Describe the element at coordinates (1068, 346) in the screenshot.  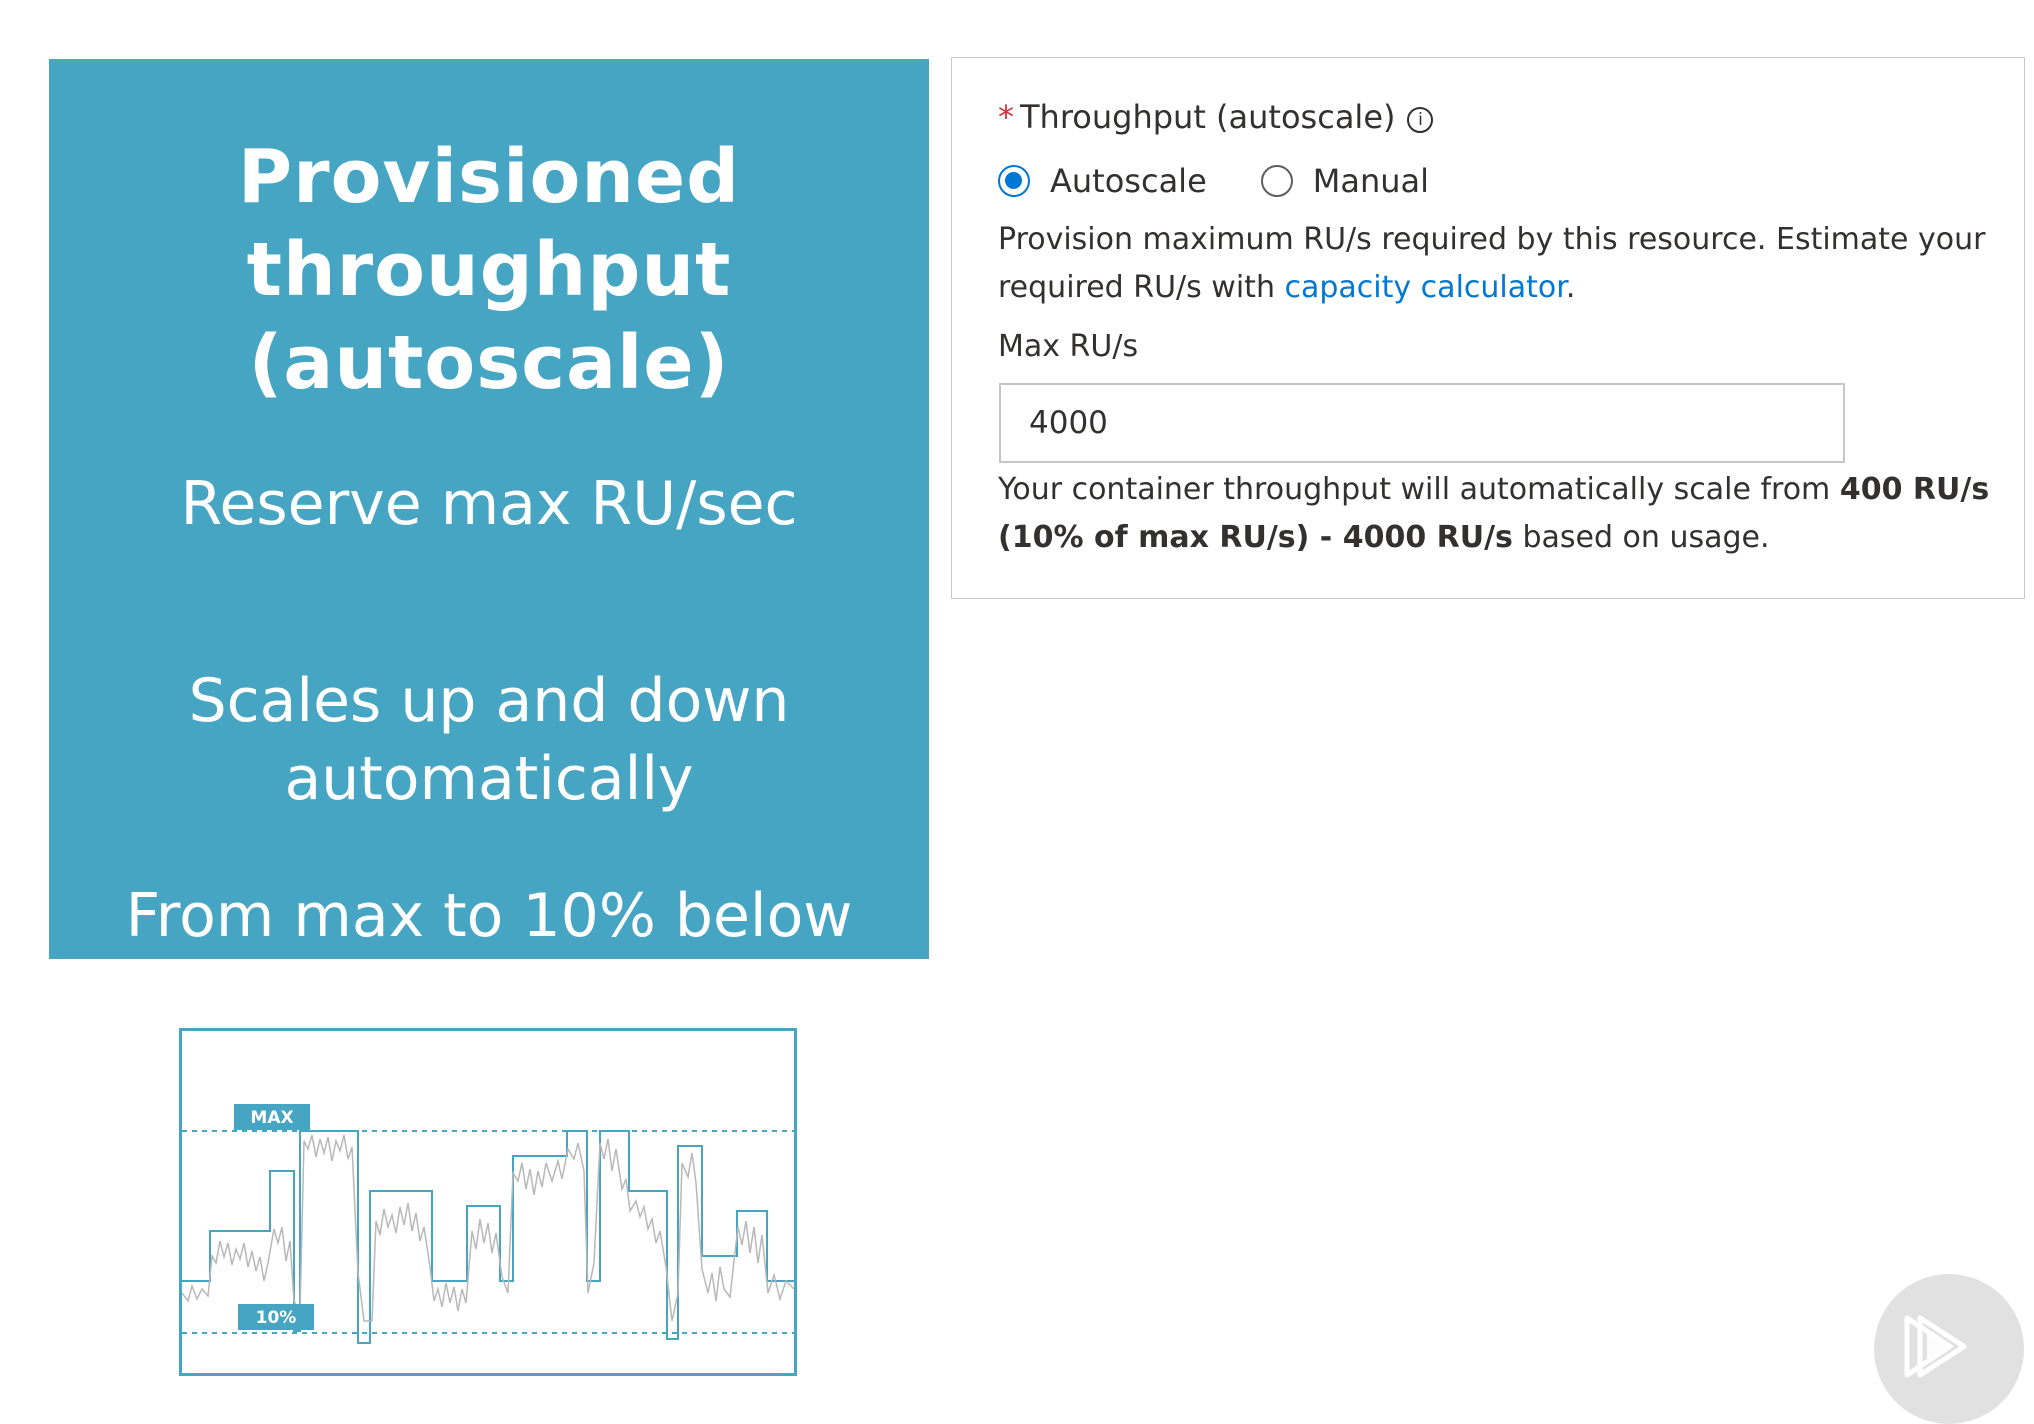
I see `max-rus-label: Max RU/s` at that location.